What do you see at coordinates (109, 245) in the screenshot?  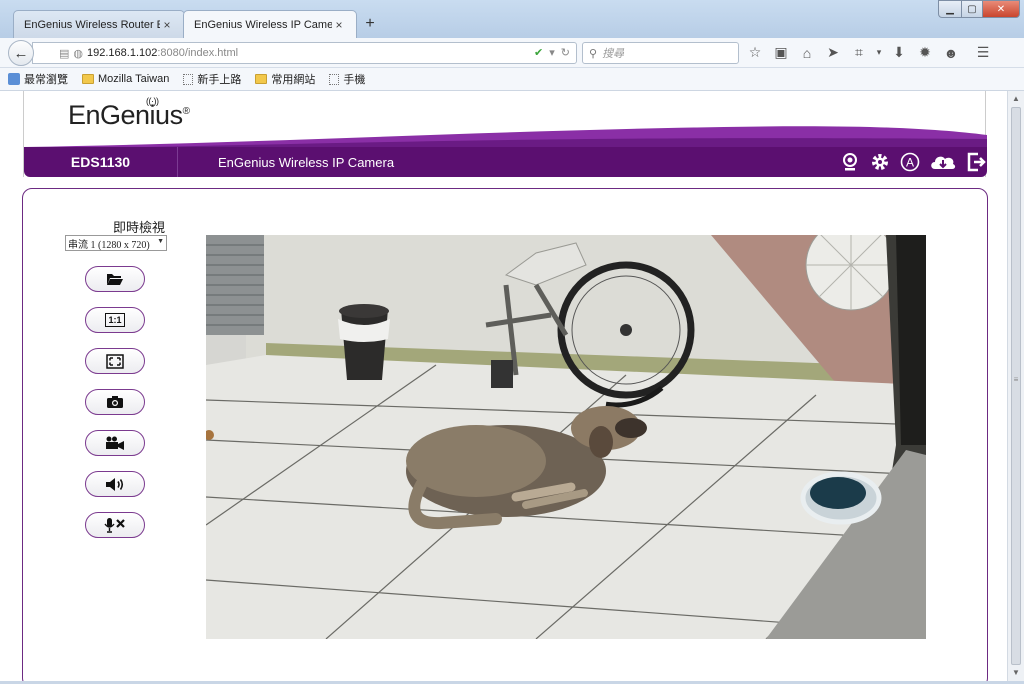 I see `stream-select-value: 串流 1 (1280 x 720)` at bounding box center [109, 245].